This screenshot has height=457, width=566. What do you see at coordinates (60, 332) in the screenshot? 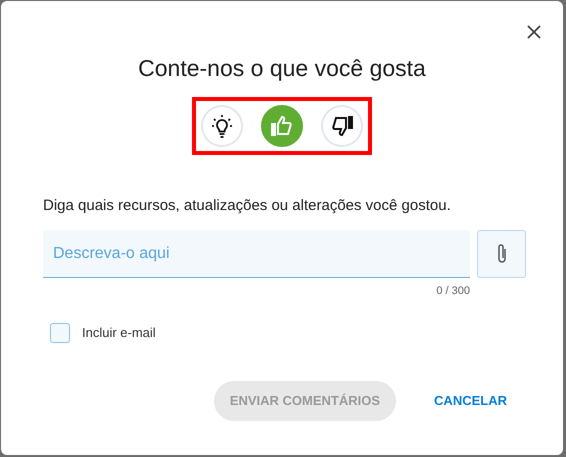
I see `email-checkbox` at bounding box center [60, 332].